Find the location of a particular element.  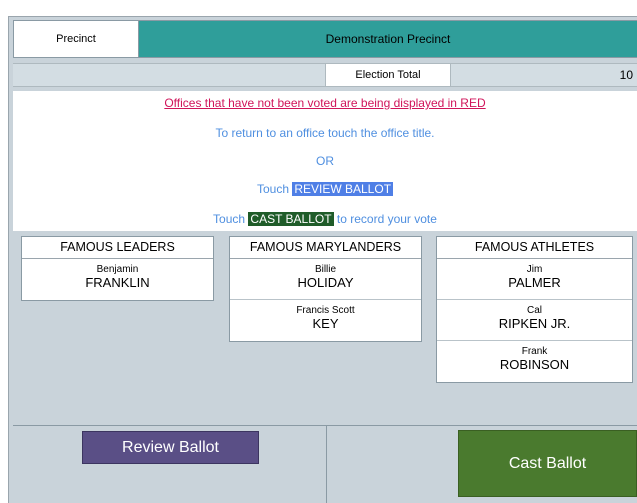

election-total-row: Election Total 10 is located at coordinates (325, 75).